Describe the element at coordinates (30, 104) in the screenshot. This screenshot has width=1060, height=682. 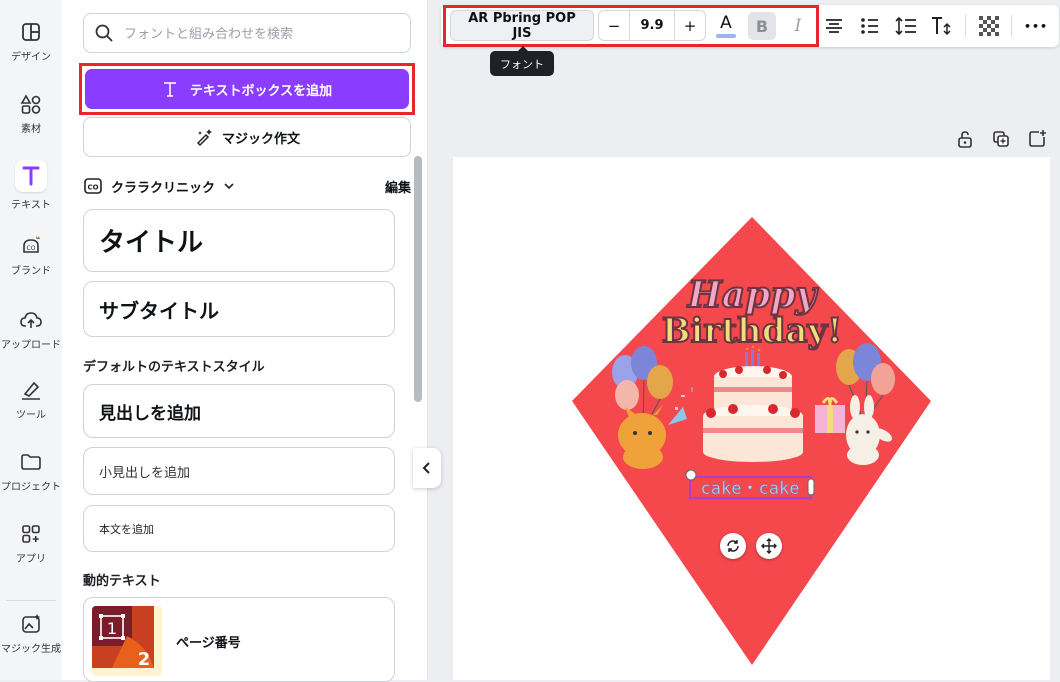
I see `elements-icon` at that location.